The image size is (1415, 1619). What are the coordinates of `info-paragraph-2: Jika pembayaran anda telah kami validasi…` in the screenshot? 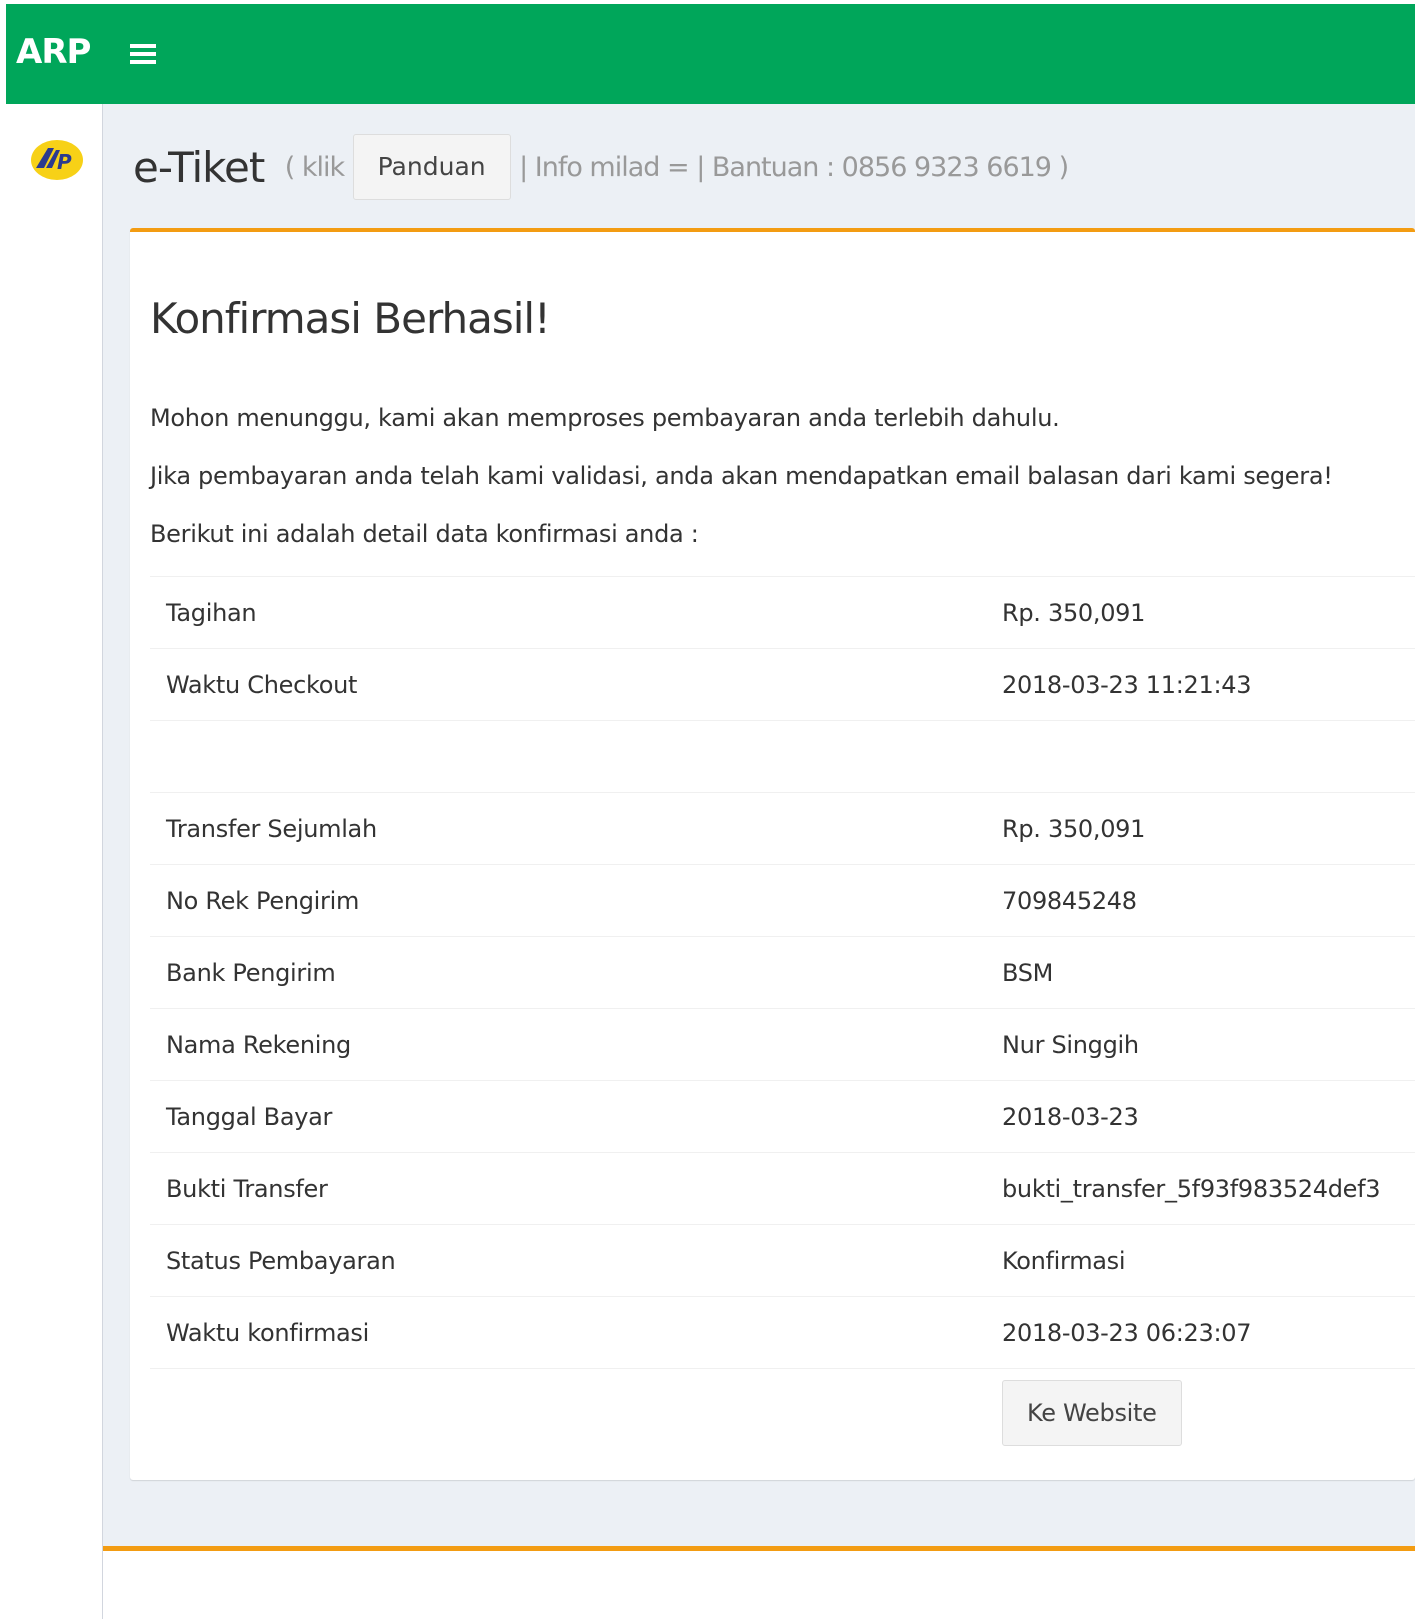 It's located at (741, 476).